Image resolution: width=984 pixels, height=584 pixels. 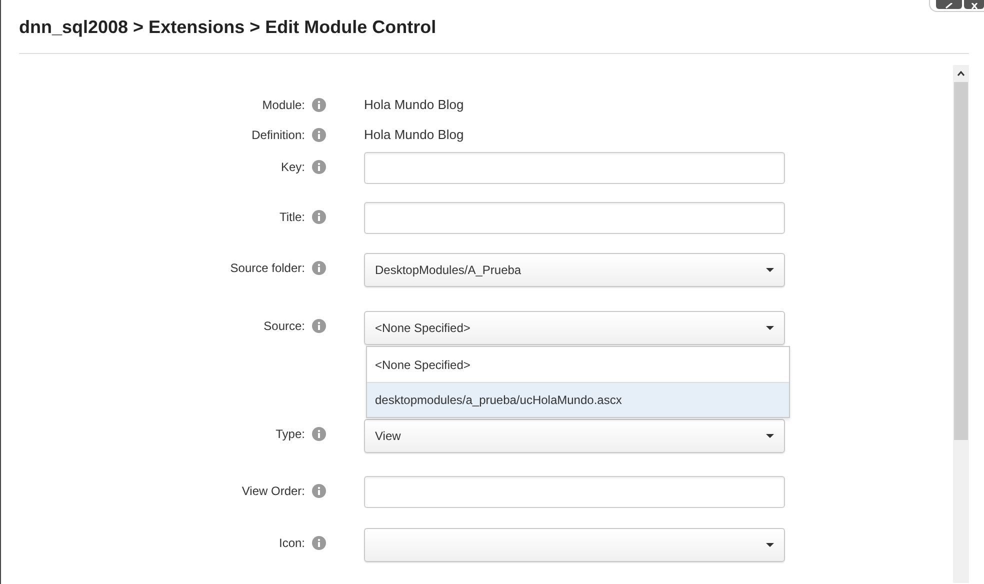 What do you see at coordinates (283, 105) in the screenshot?
I see `field-label: Module:` at bounding box center [283, 105].